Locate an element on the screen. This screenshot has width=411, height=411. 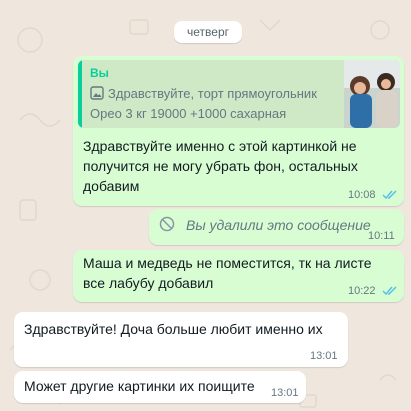
quote-preview-line2: Орео 3 кг 19000 +1000 сахарная is located at coordinates (188, 113).